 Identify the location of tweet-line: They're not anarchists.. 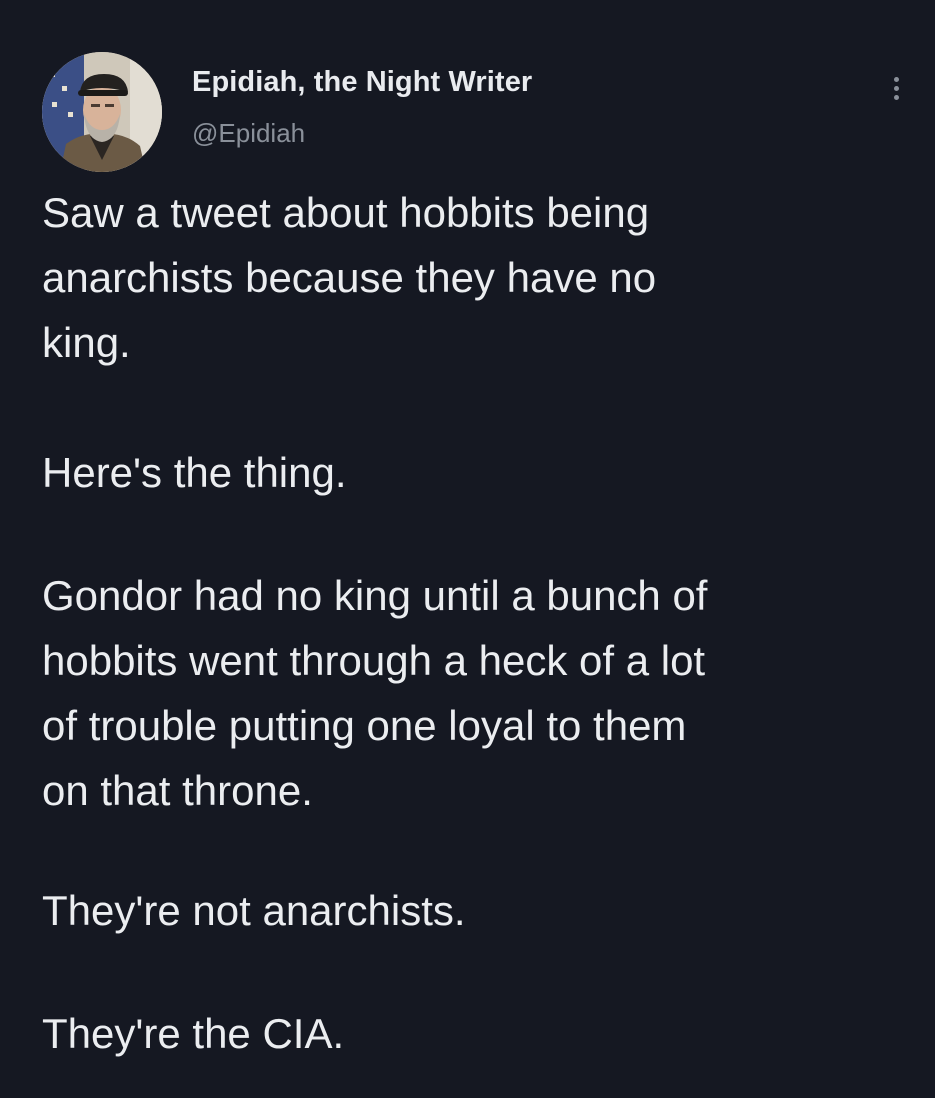
(254, 910).